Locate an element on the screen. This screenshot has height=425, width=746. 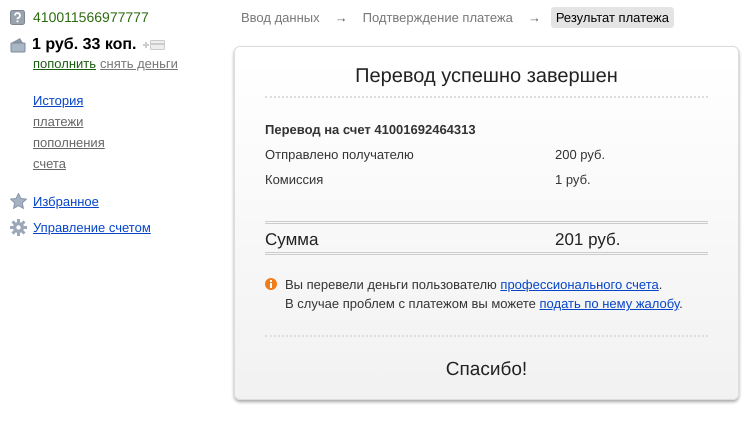
total-label: Сумма is located at coordinates (292, 240).